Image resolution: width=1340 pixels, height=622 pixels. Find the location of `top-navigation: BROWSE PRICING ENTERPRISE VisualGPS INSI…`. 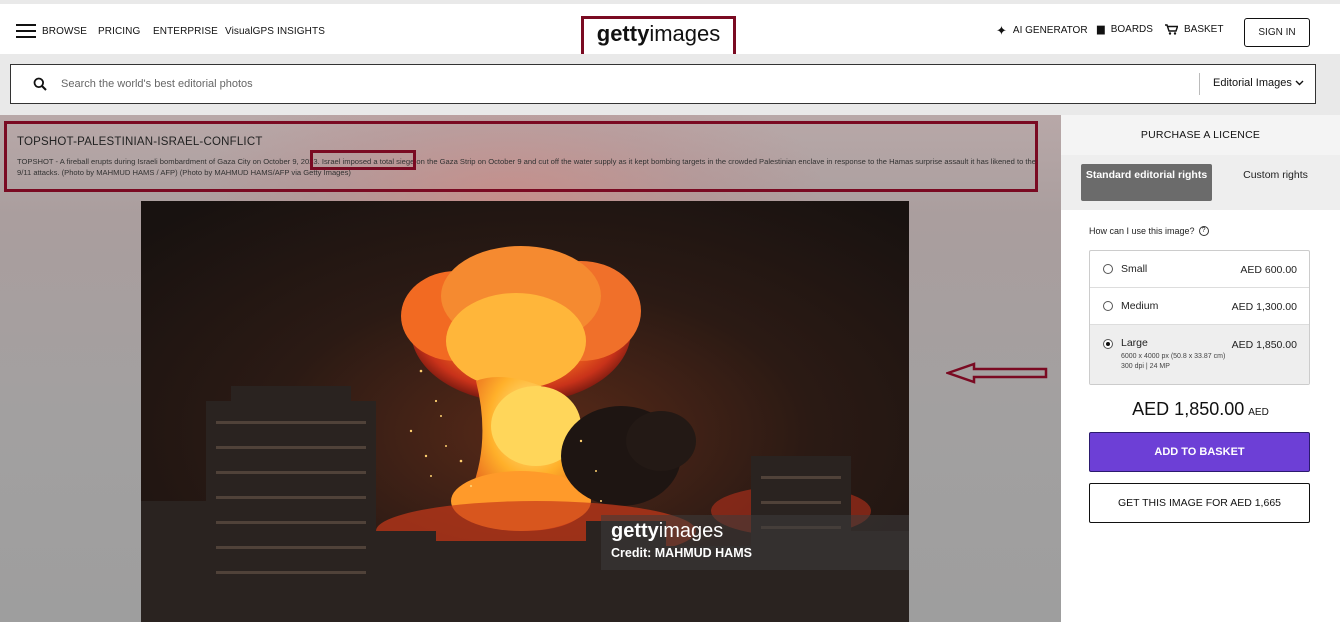

top-navigation: BROWSE PRICING ENTERPRISE VisualGPS INSI… is located at coordinates (670, 30).